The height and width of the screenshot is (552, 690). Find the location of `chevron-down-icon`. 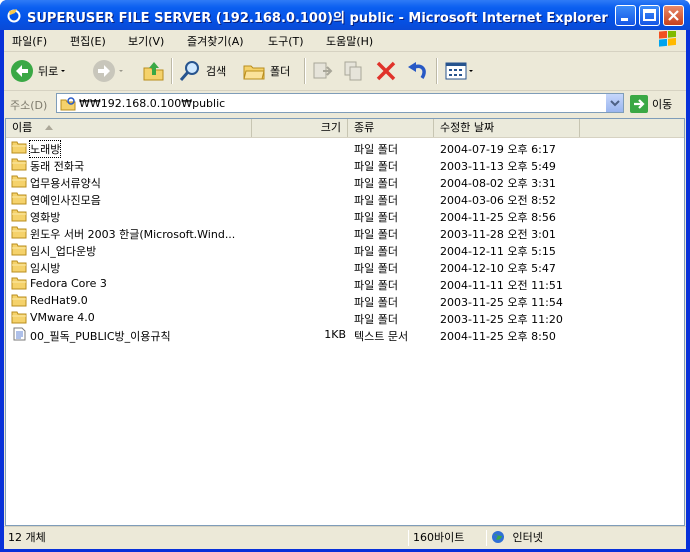

chevron-down-icon is located at coordinates (615, 103).